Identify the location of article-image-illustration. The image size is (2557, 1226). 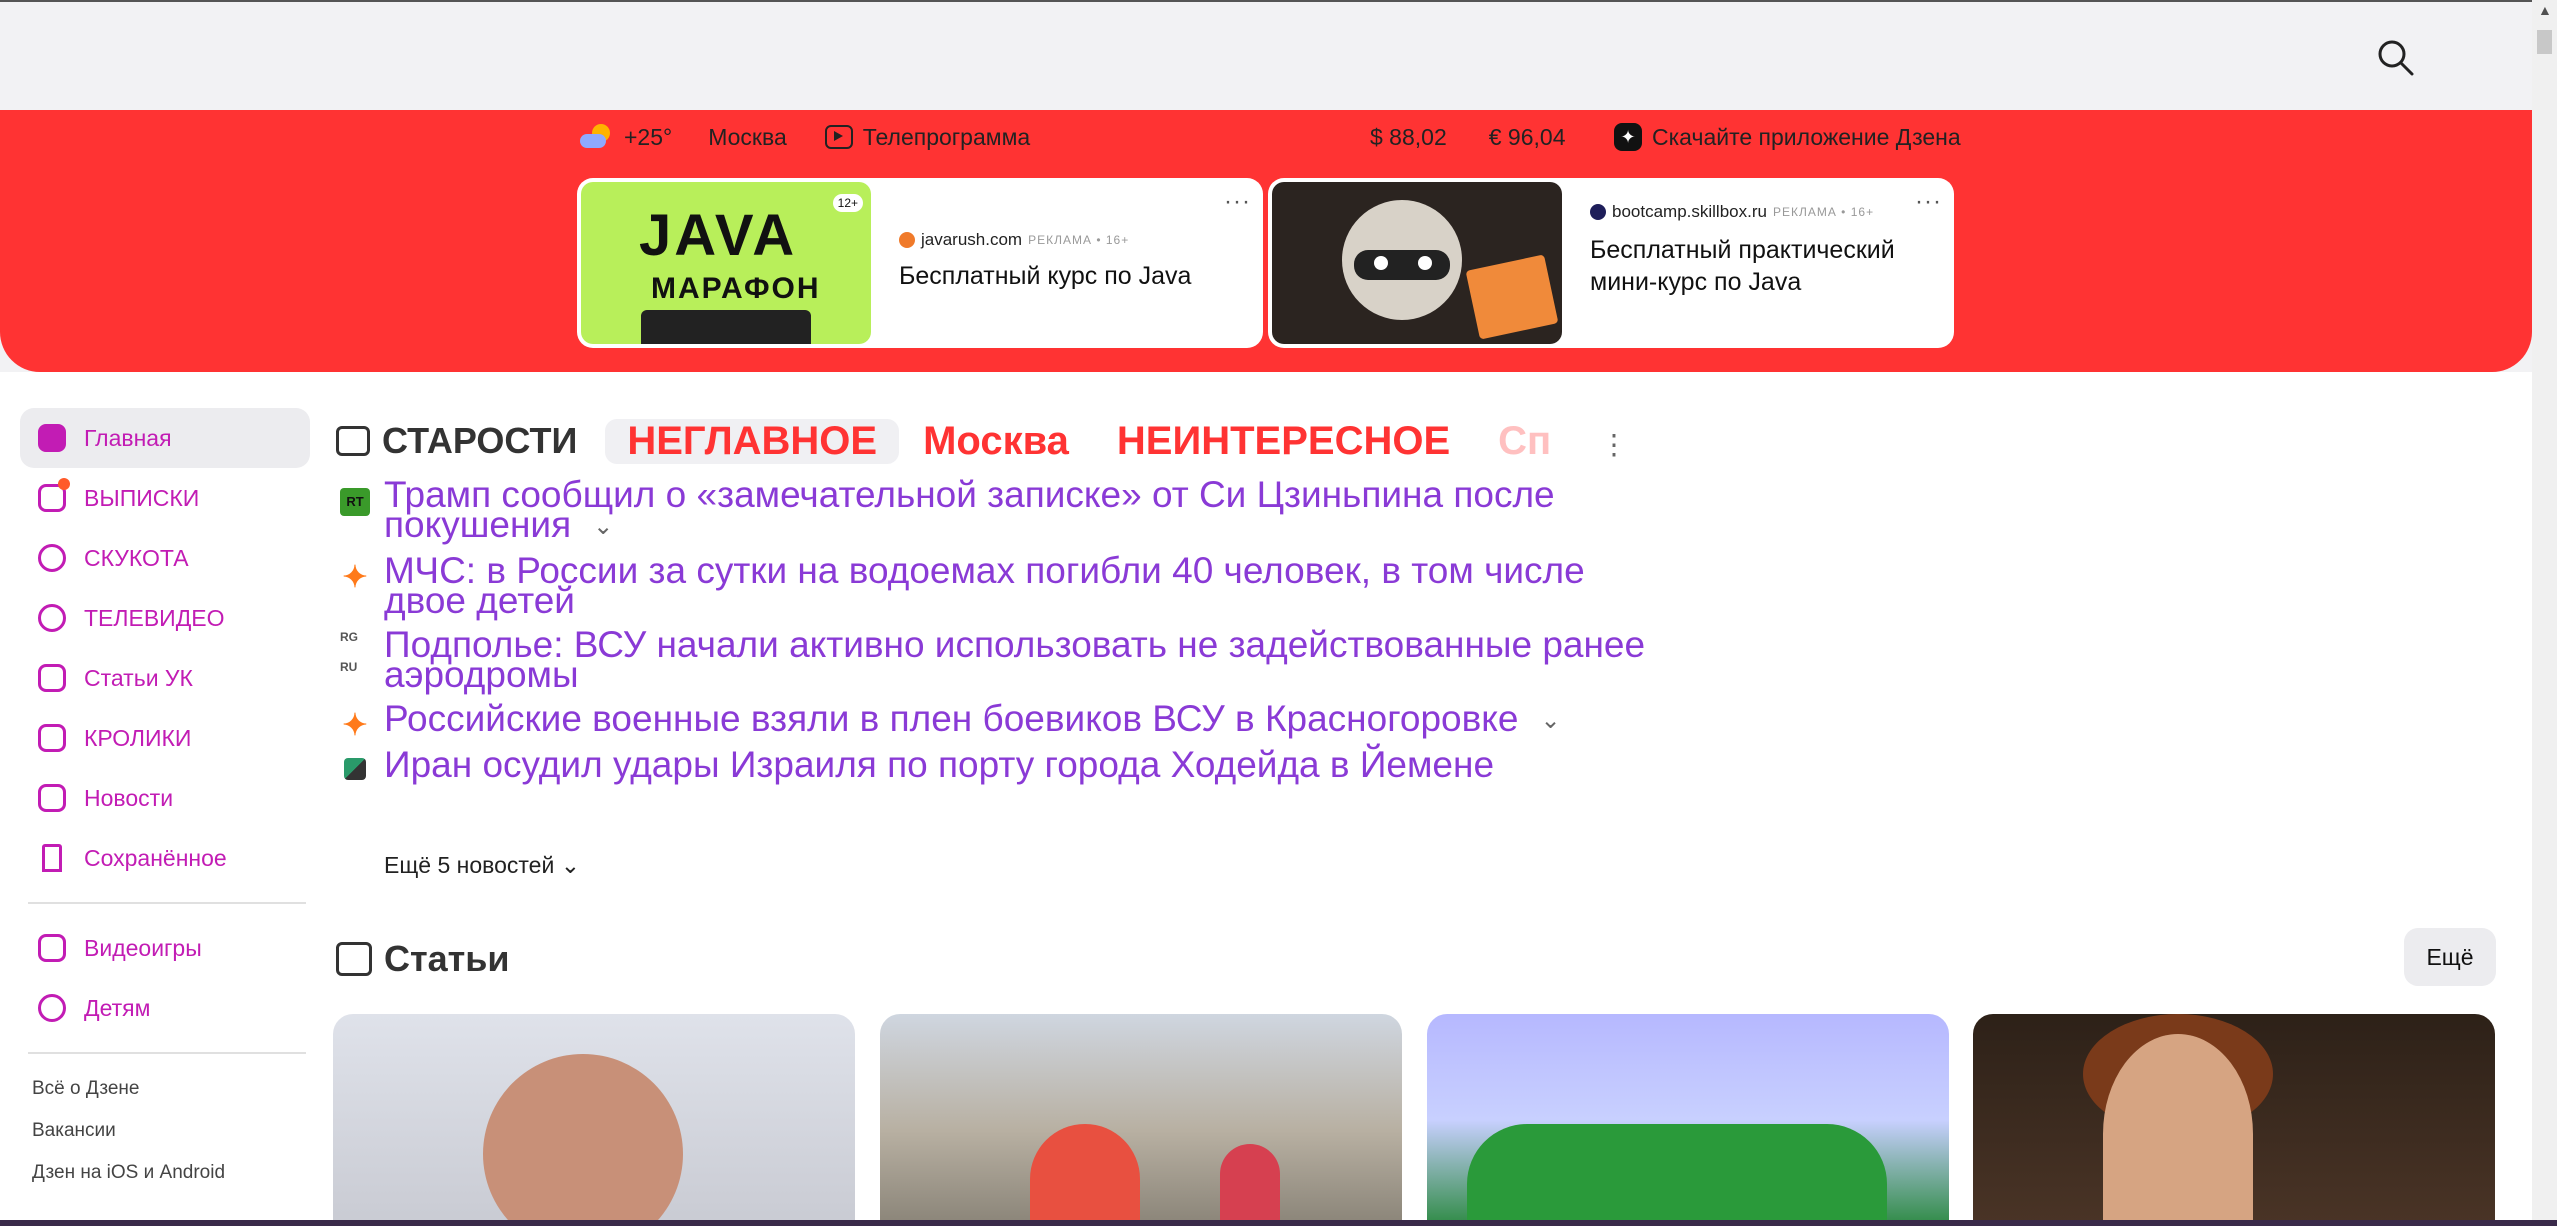
(1677, 1175).